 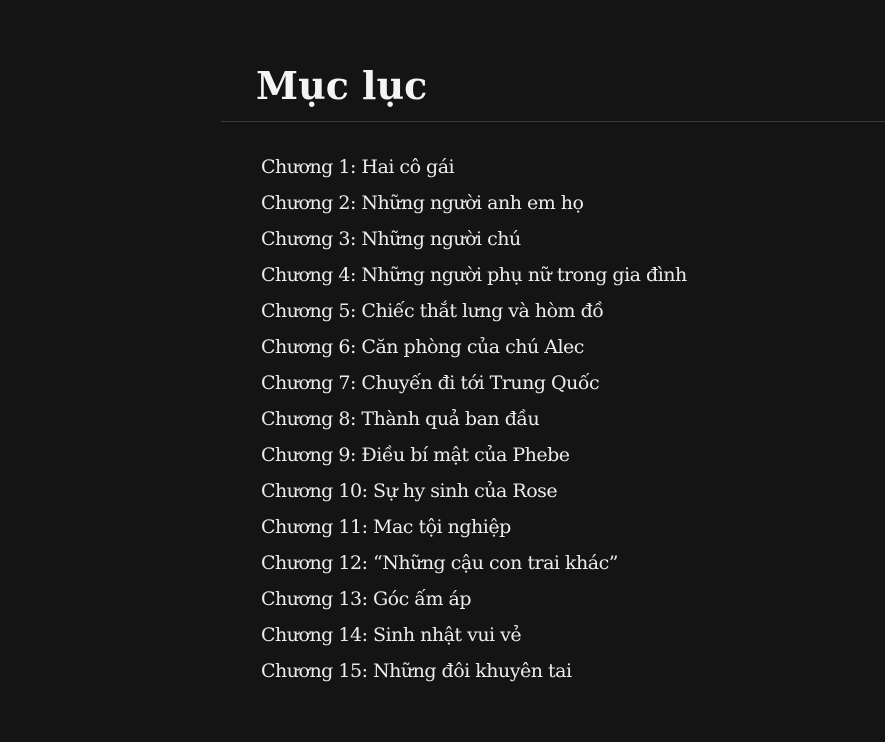 I want to click on chapter-link-9: Chương 9: Điều bí mật của Phebe, so click(x=474, y=456).